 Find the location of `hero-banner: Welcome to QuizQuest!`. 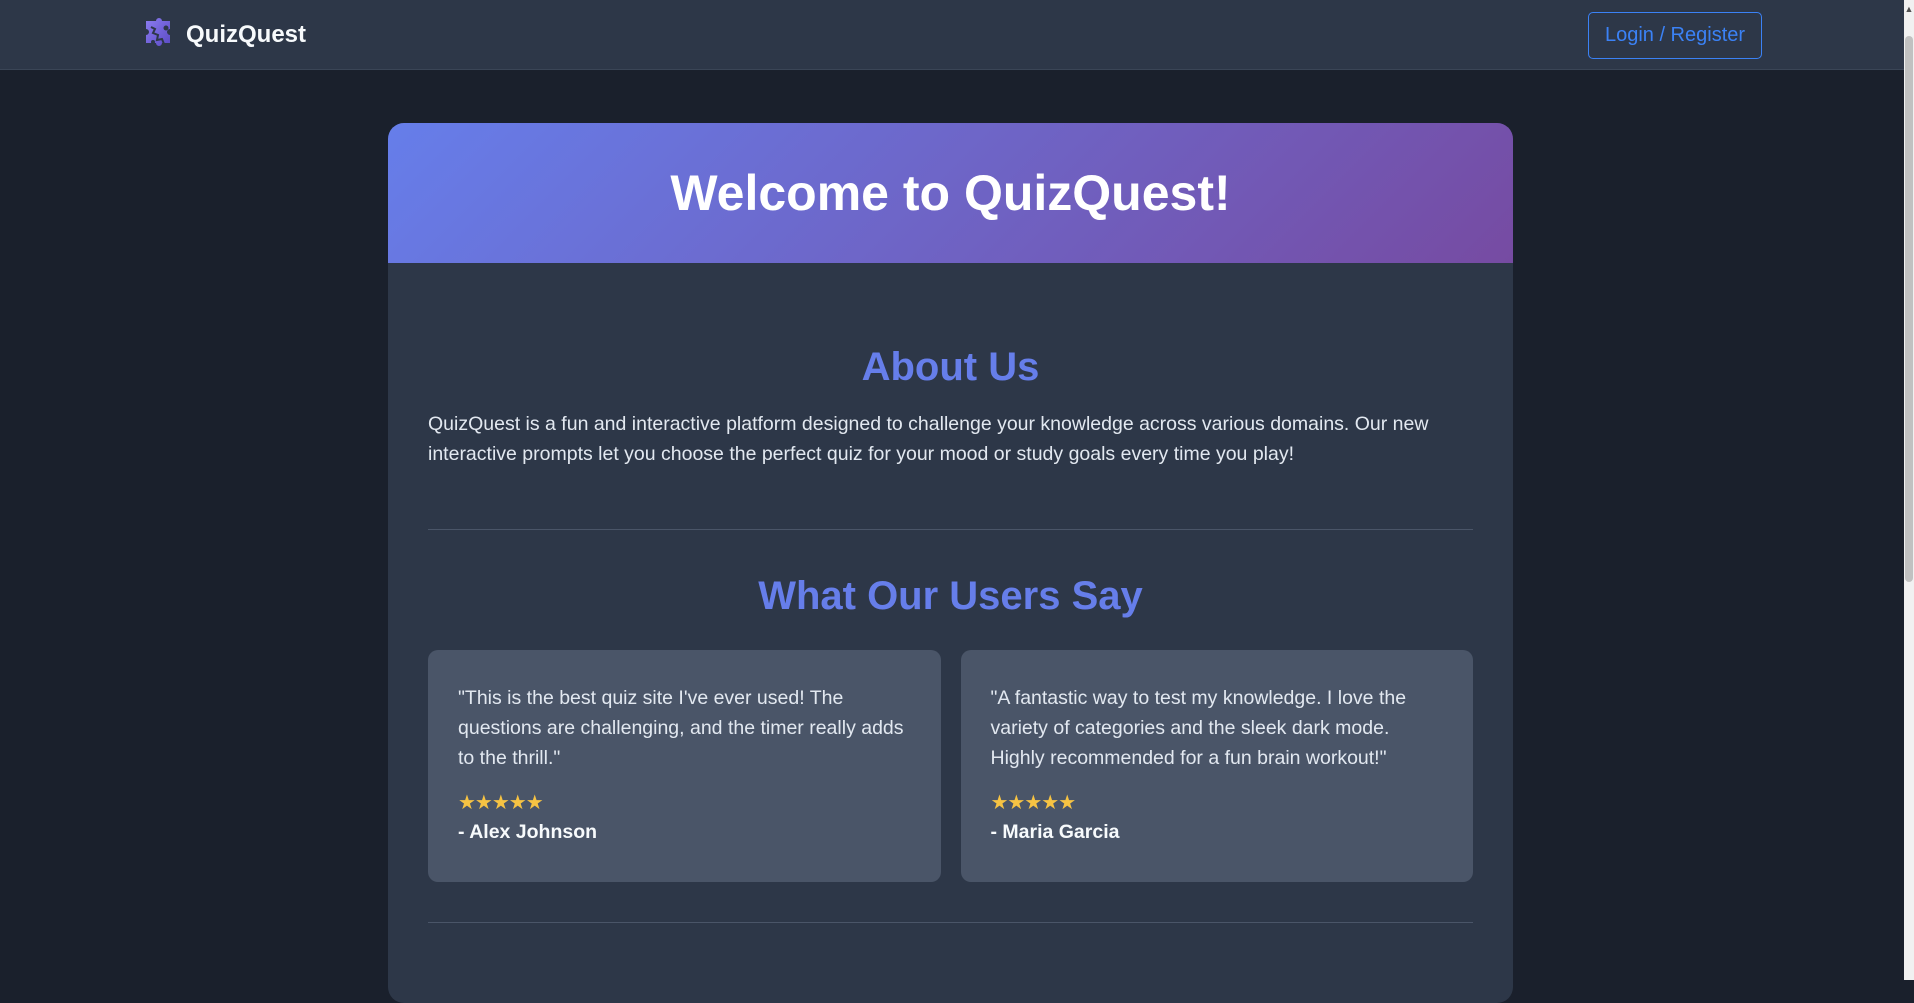

hero-banner: Welcome to QuizQuest! is located at coordinates (950, 193).